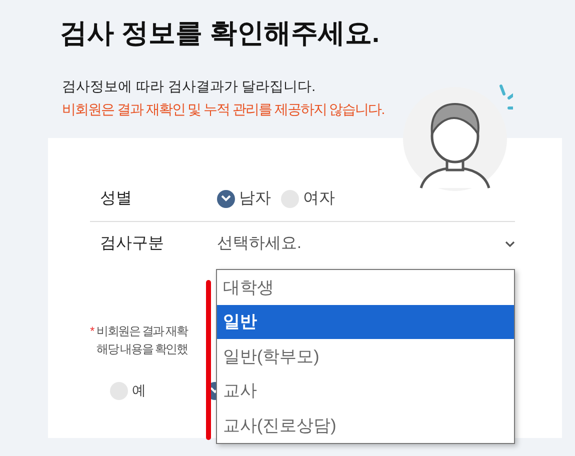 This screenshot has height=456, width=575. What do you see at coordinates (142, 331) in the screenshot?
I see `agreement-text: 비회원은 결과 재확` at bounding box center [142, 331].